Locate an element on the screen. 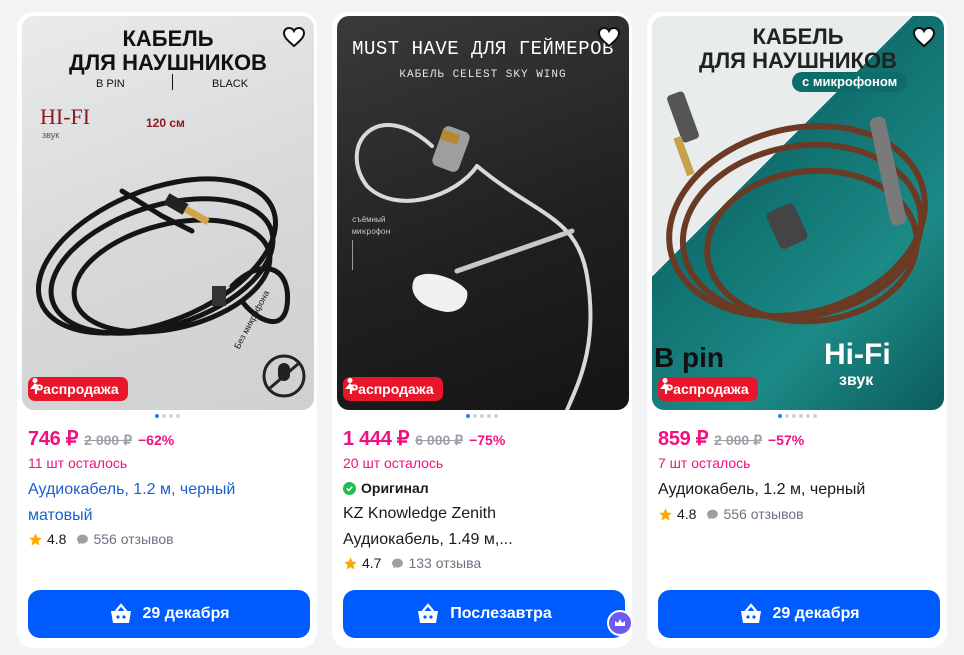 The image size is (964, 655). rating-row: 4.8 556 отзывов is located at coordinates (731, 514).